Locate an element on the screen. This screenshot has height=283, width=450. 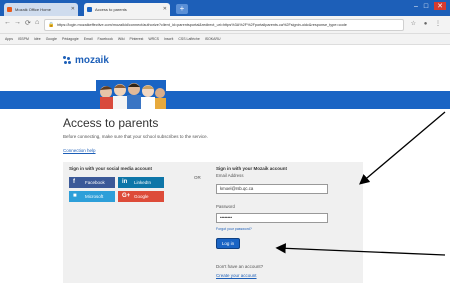
bookmark-item: WRCS is located at coordinates (153, 39).